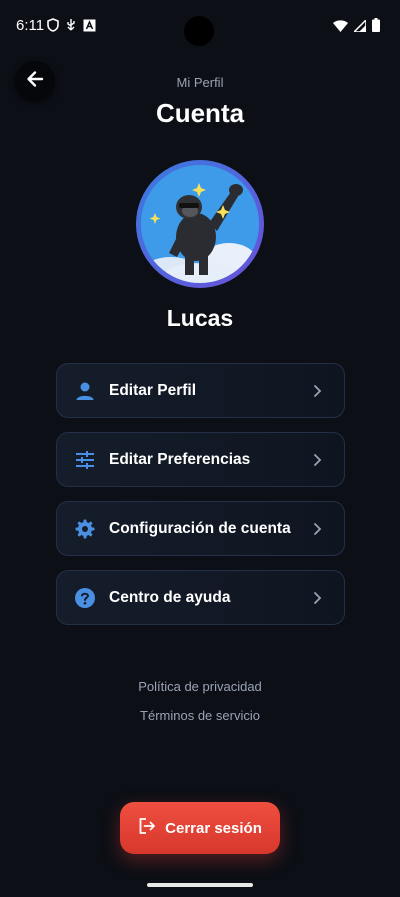 The width and height of the screenshot is (400, 897). What do you see at coordinates (200, 686) in the screenshot?
I see `privacy-policy-link: Política de privacidad` at bounding box center [200, 686].